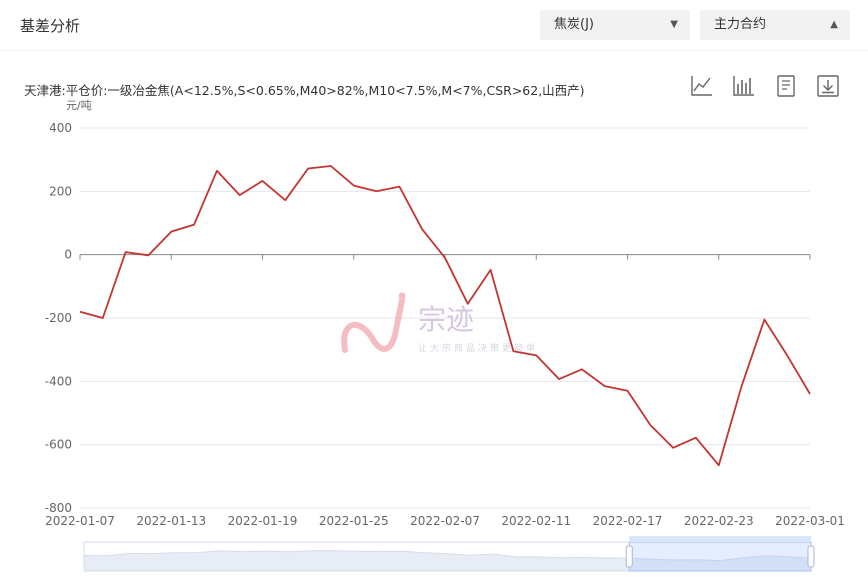  Describe the element at coordinates (60, 191) in the screenshot. I see `y-tick-label: 200` at that location.